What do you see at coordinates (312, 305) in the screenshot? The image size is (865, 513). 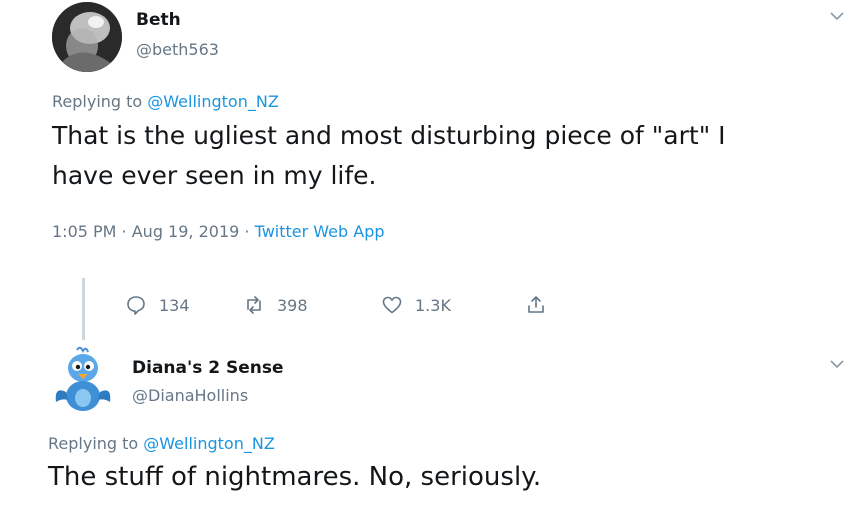 I see `retweet-button: 398` at bounding box center [312, 305].